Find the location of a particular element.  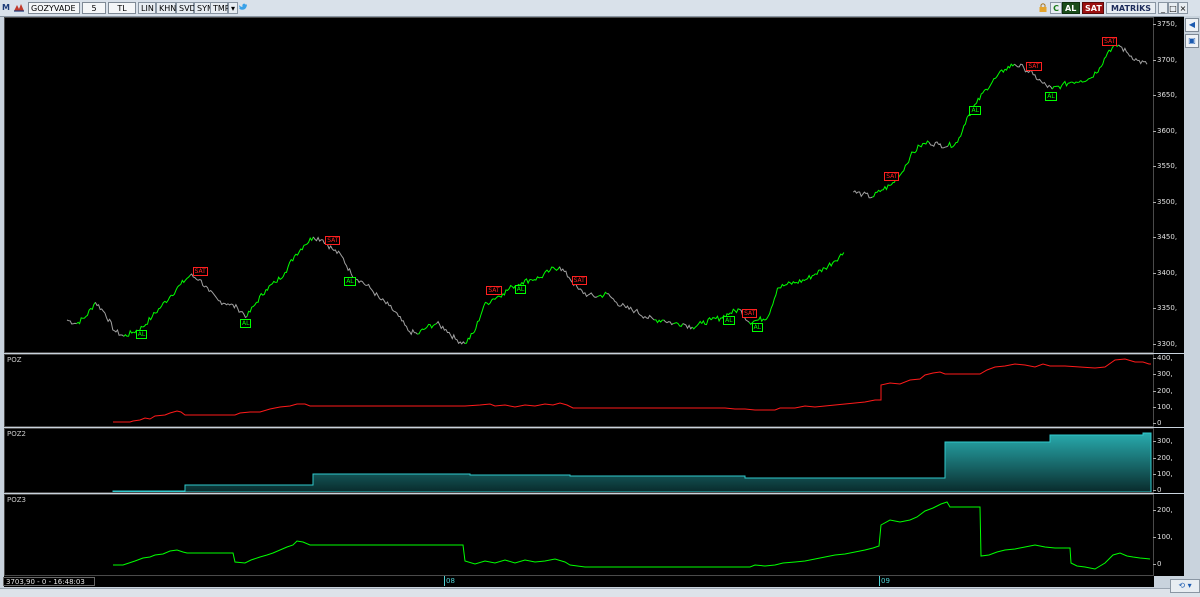

settings-small-icon: ▣ is located at coordinates (1192, 41).